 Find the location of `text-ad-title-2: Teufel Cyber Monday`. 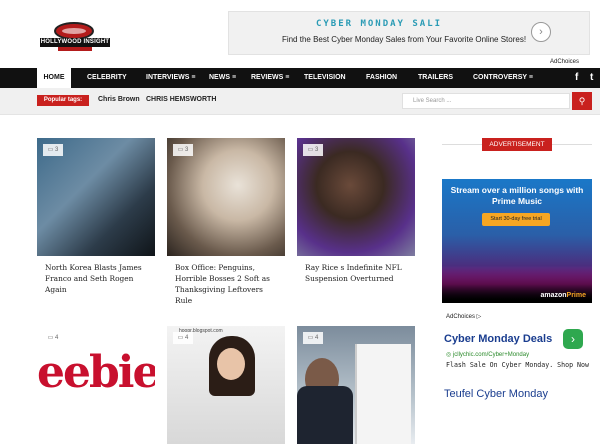

text-ad-title-2: Teufel Cyber Monday is located at coordinates (496, 394).